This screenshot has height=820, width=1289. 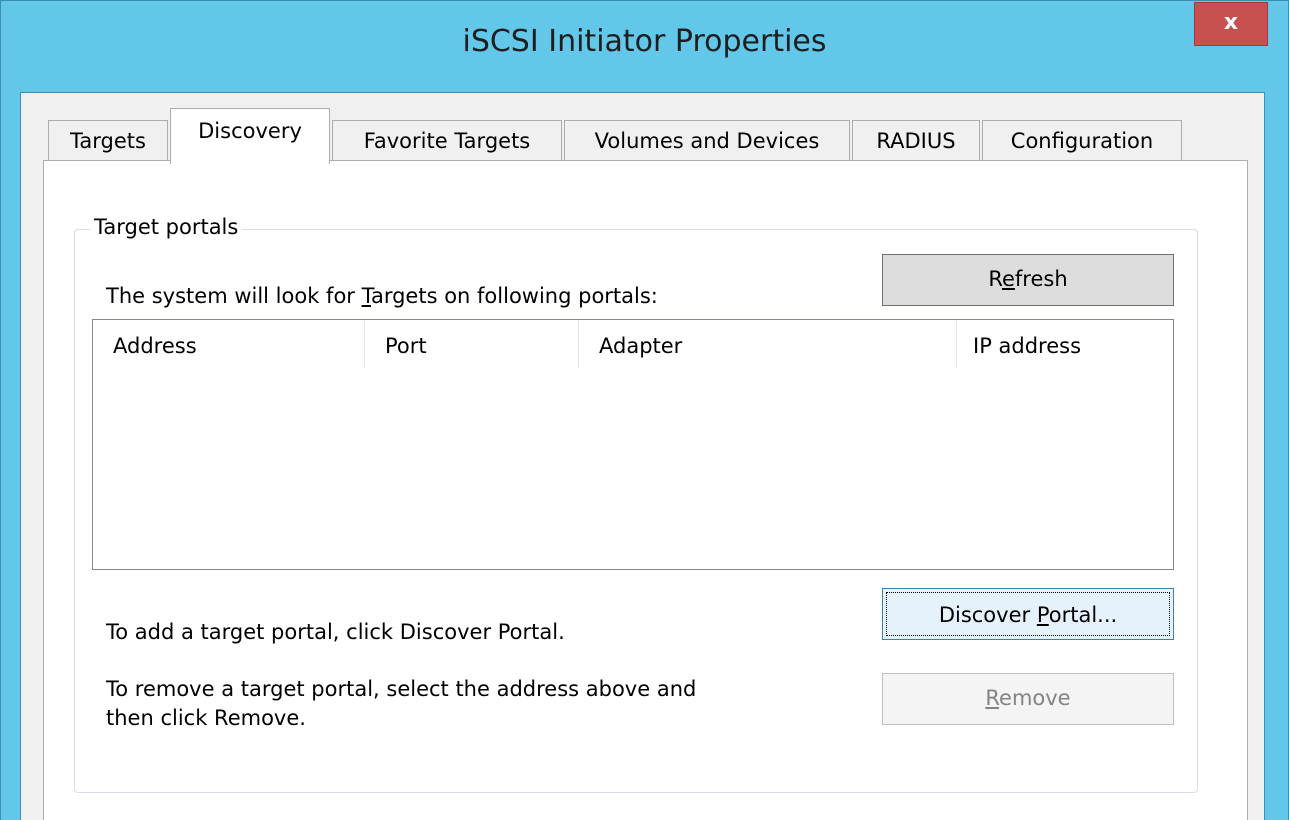 I want to click on tab-discovery: Discovery, so click(x=250, y=136).